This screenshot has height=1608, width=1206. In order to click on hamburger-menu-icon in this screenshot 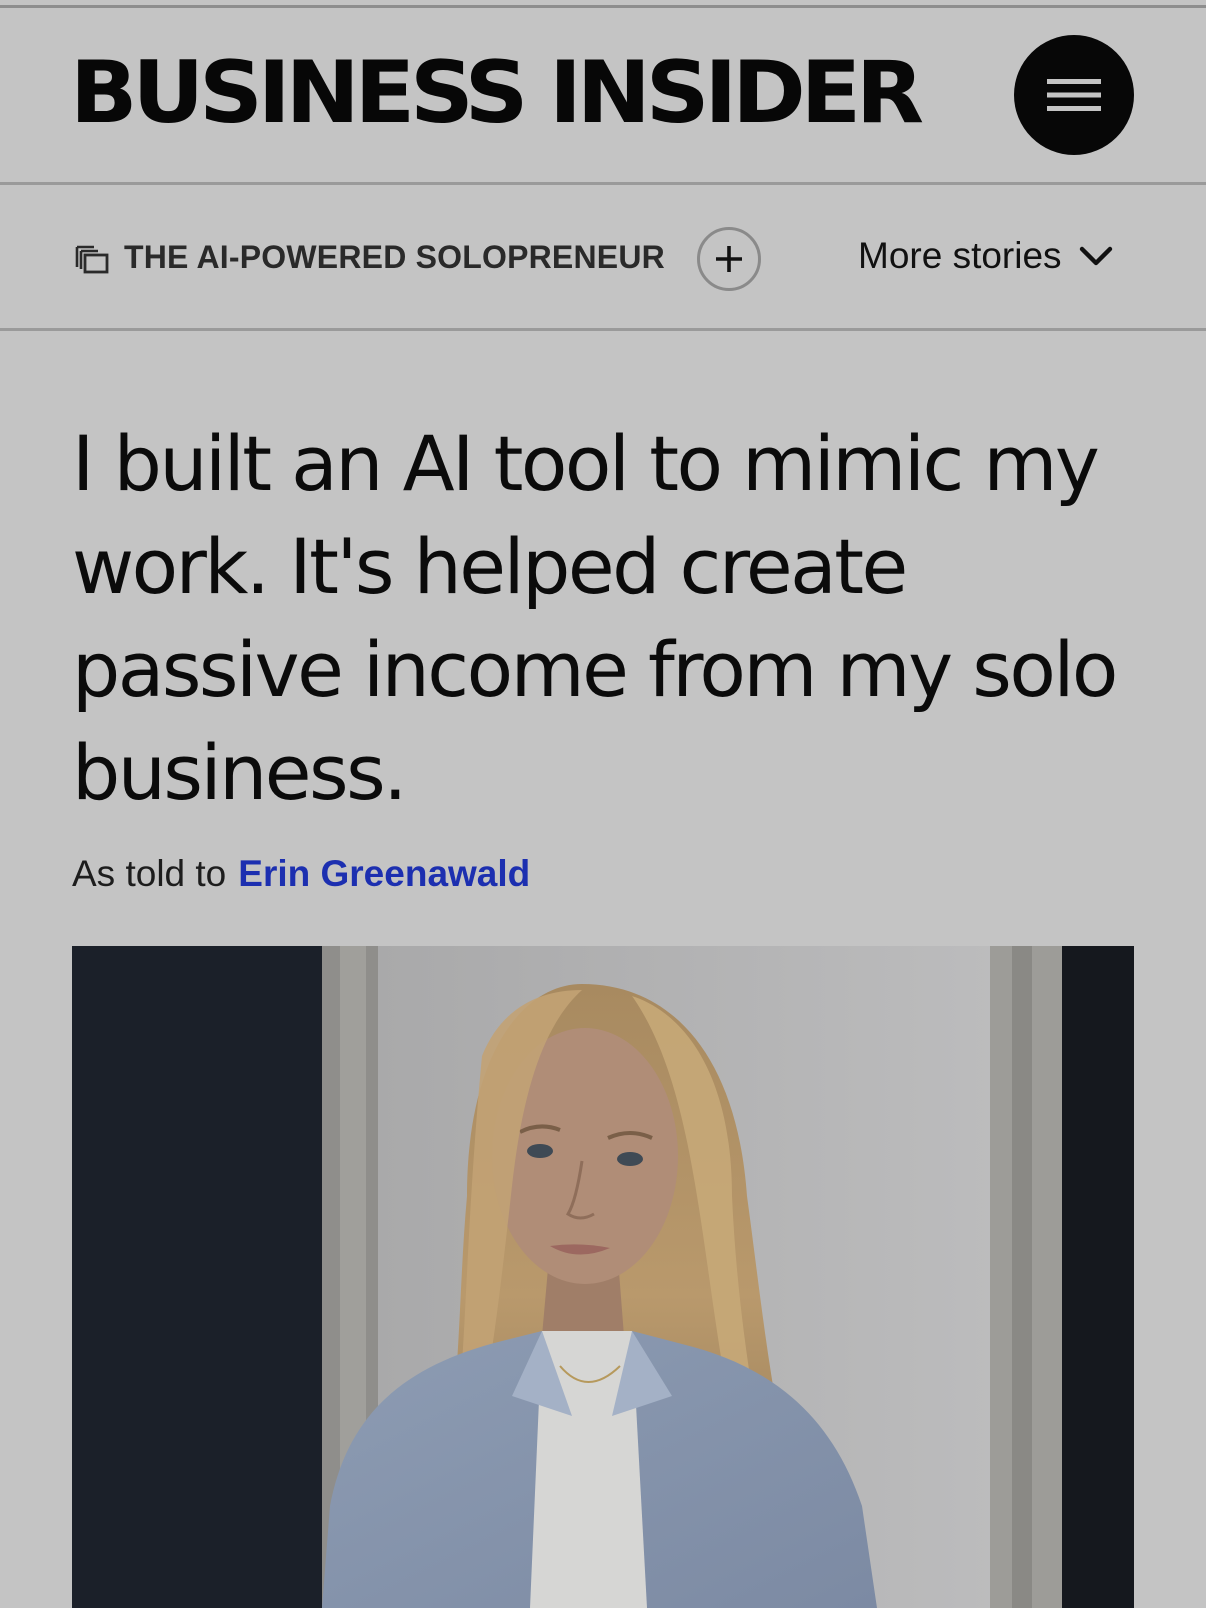, I will do `click(1074, 95)`.